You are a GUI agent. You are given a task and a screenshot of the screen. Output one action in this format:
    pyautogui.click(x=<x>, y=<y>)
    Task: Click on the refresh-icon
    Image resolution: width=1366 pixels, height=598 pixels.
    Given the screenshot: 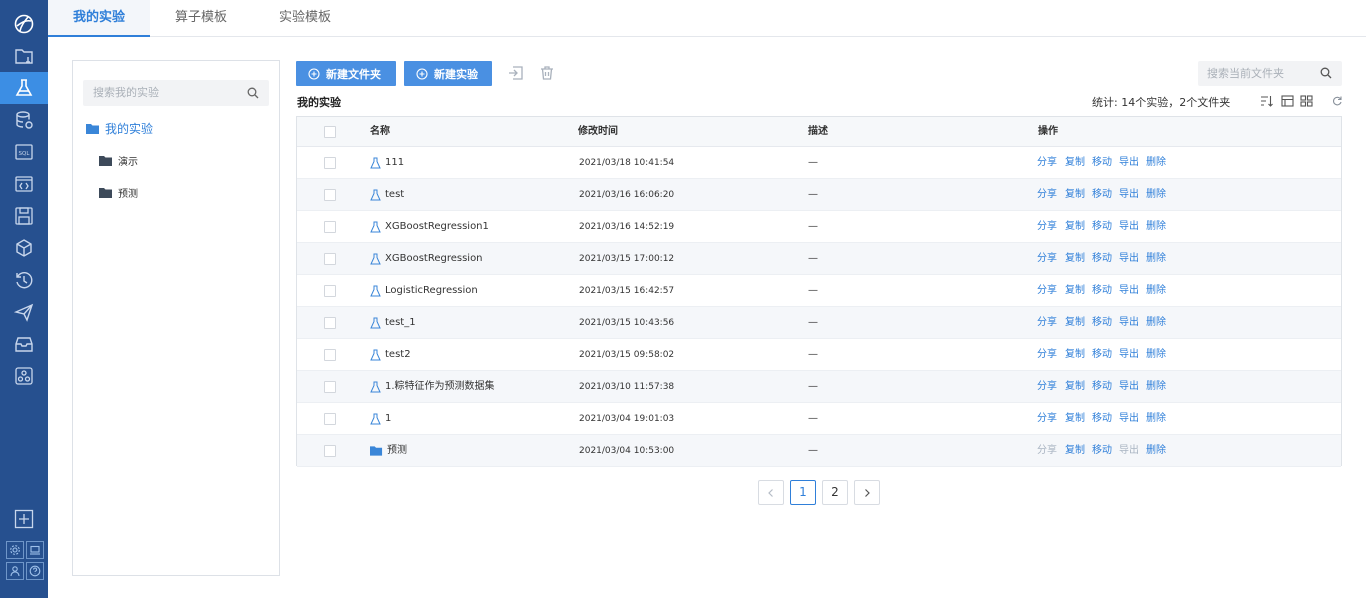 What is the action you would take?
    pyautogui.click(x=1337, y=101)
    